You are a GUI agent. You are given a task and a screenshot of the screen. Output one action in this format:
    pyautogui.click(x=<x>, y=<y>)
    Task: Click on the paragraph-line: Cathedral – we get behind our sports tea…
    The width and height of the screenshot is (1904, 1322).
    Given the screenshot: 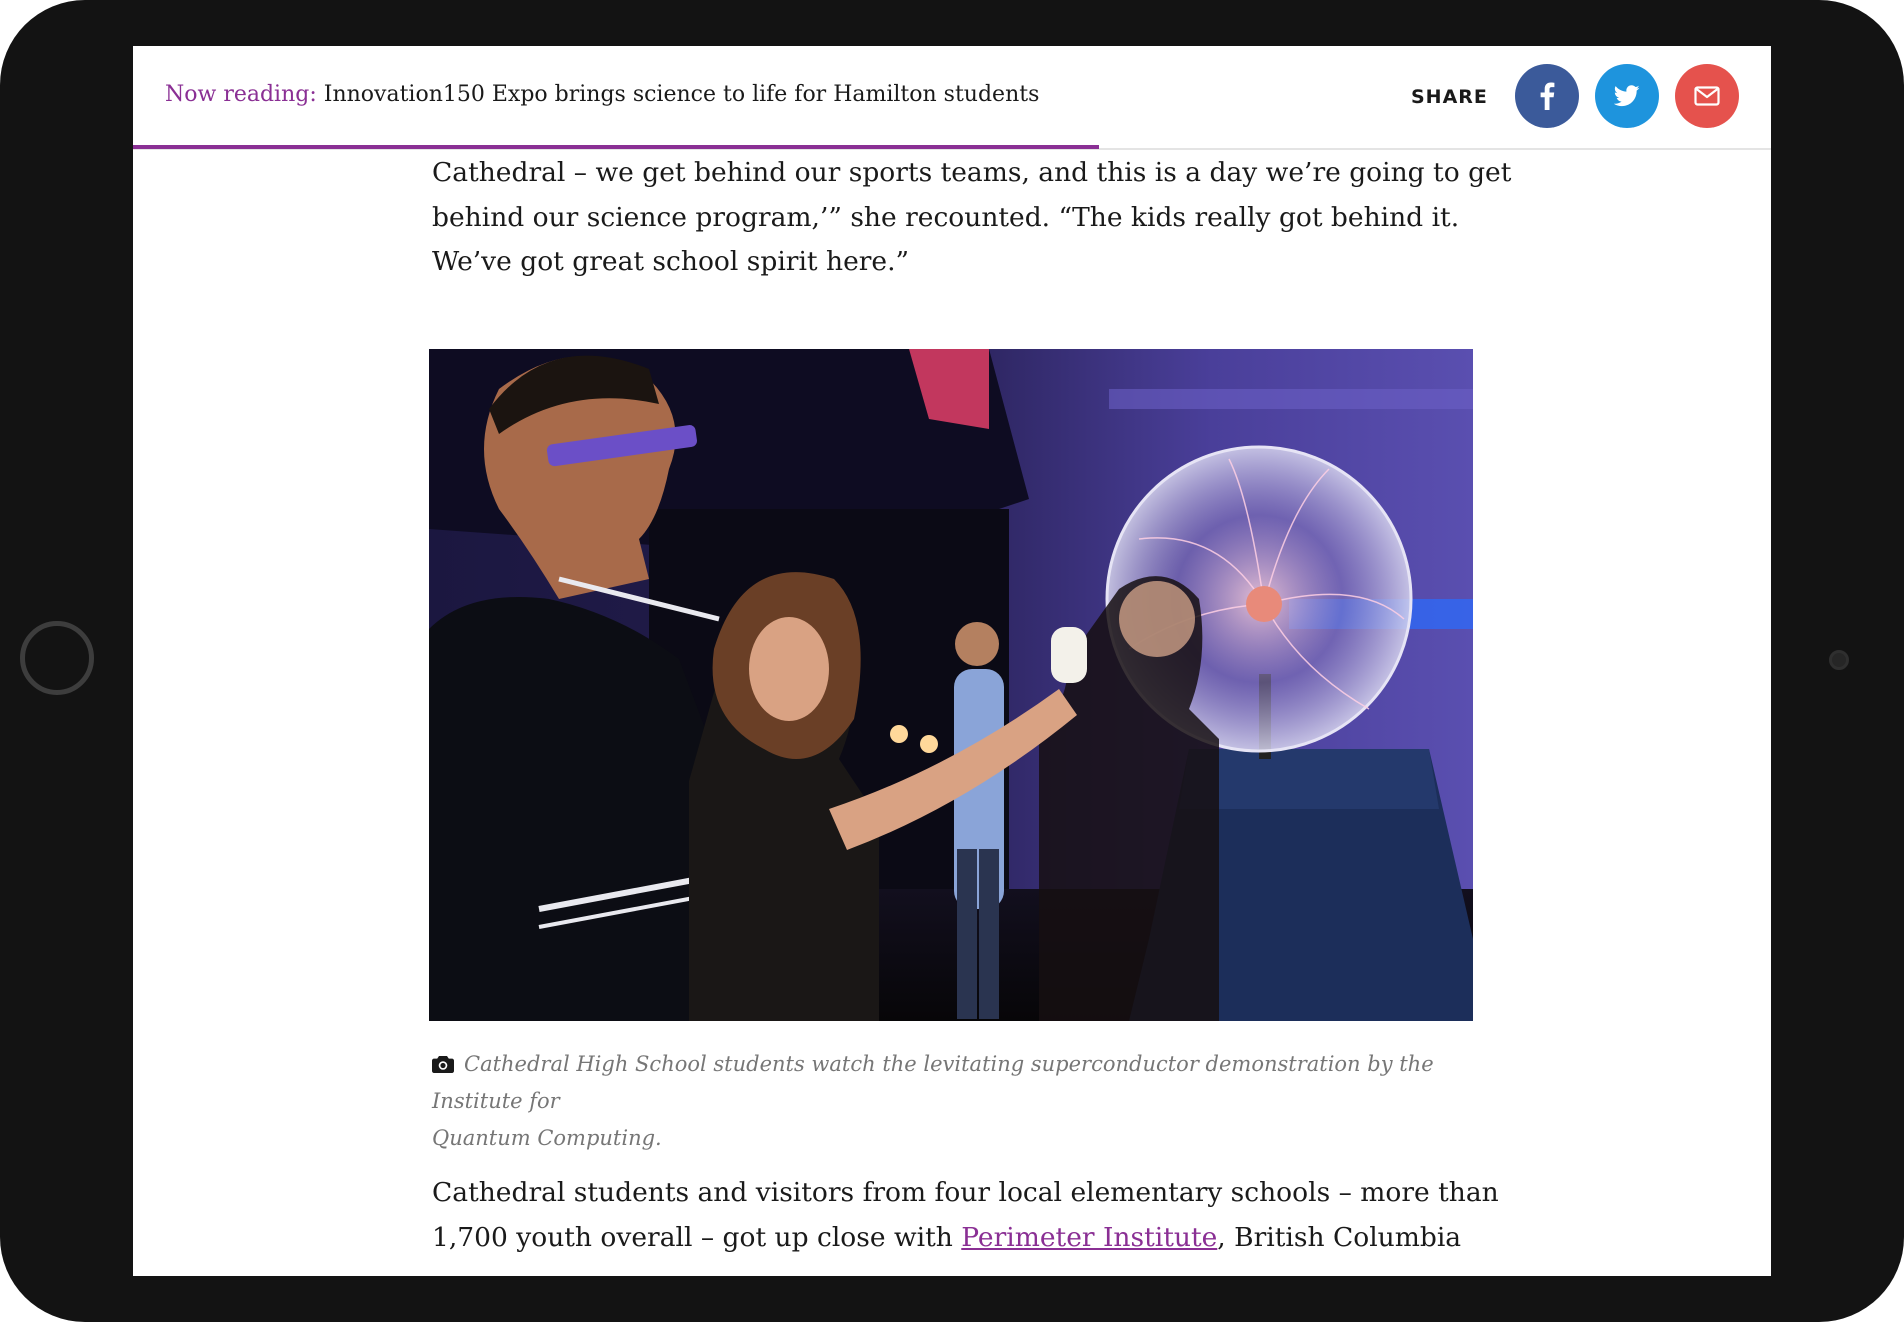 What is the action you would take?
    pyautogui.click(x=972, y=172)
    